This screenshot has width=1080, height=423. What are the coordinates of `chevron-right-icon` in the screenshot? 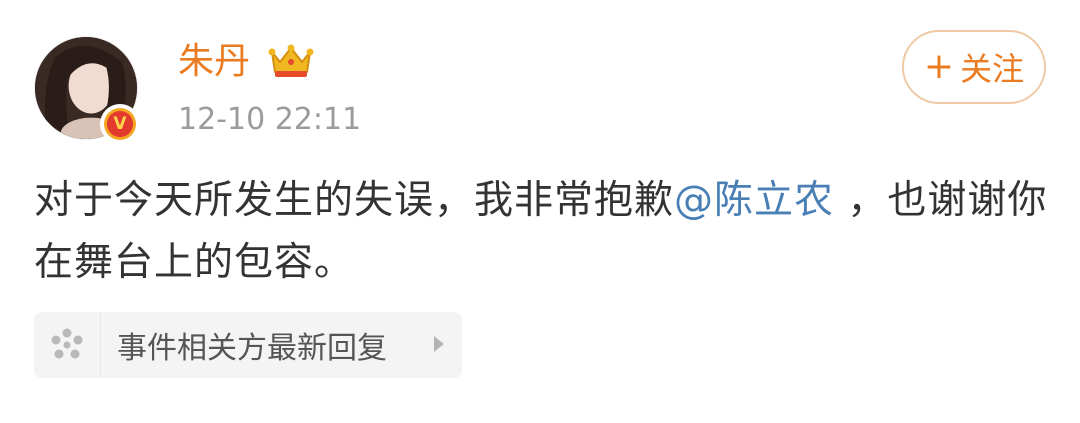 It's located at (439, 344).